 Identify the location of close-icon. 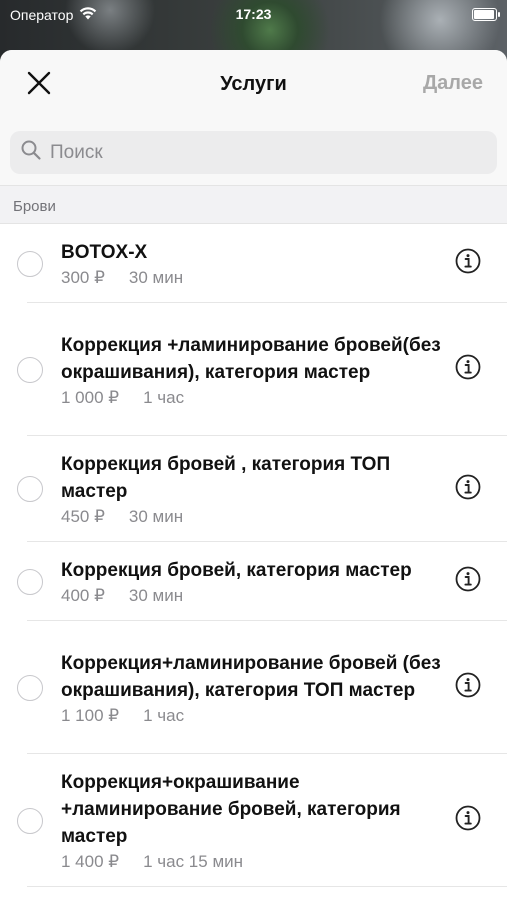
(39, 85).